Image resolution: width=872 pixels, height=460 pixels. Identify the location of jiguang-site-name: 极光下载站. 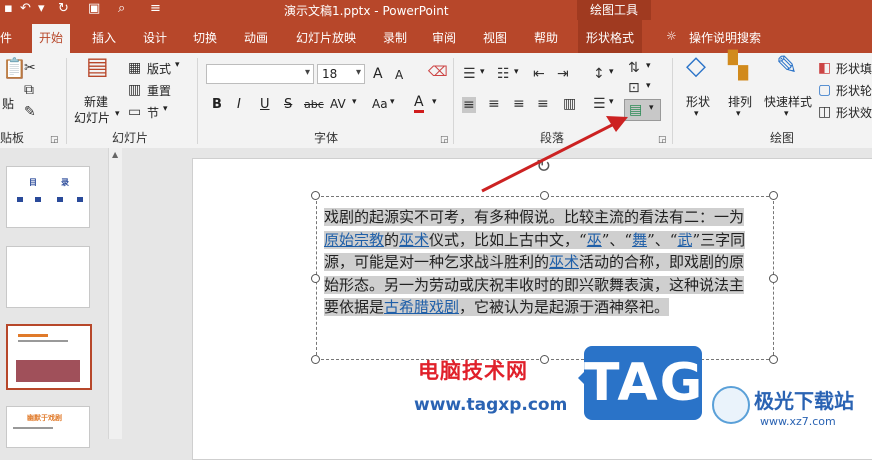
(804, 401).